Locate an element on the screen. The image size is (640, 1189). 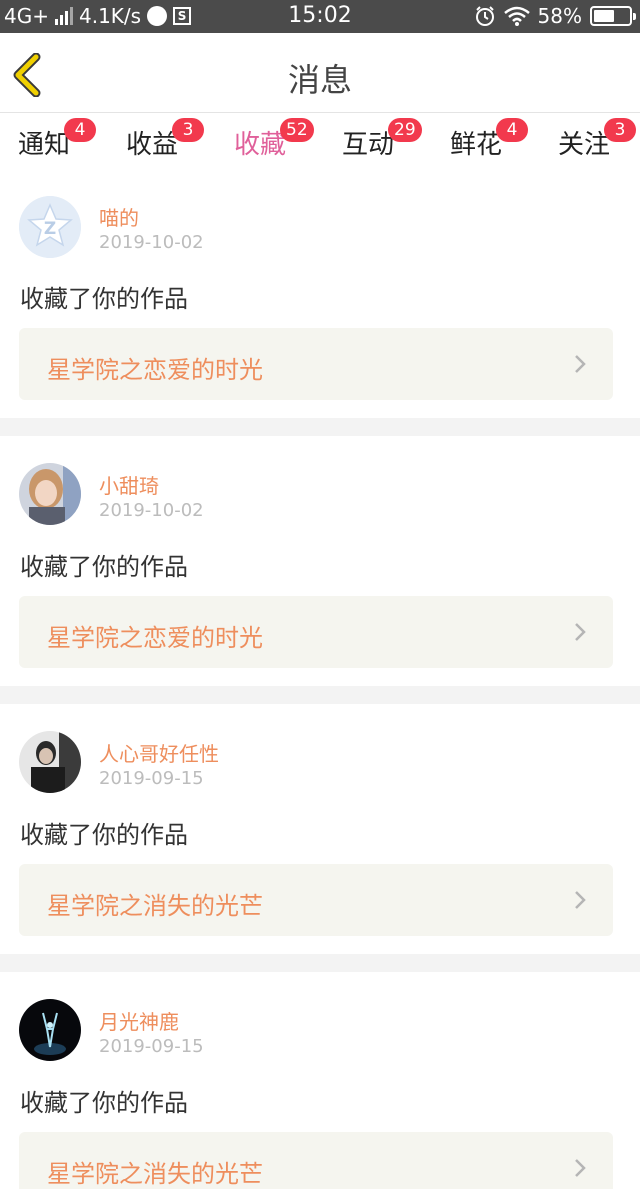
photo-avatar-man-icon is located at coordinates (50, 762).